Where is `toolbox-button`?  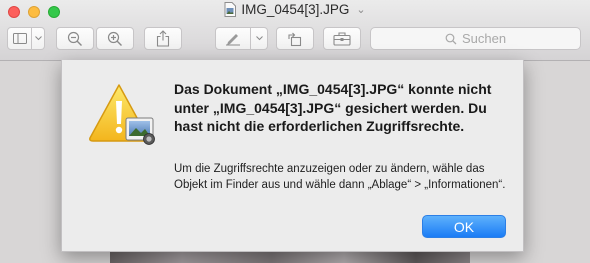 toolbox-button is located at coordinates (342, 38).